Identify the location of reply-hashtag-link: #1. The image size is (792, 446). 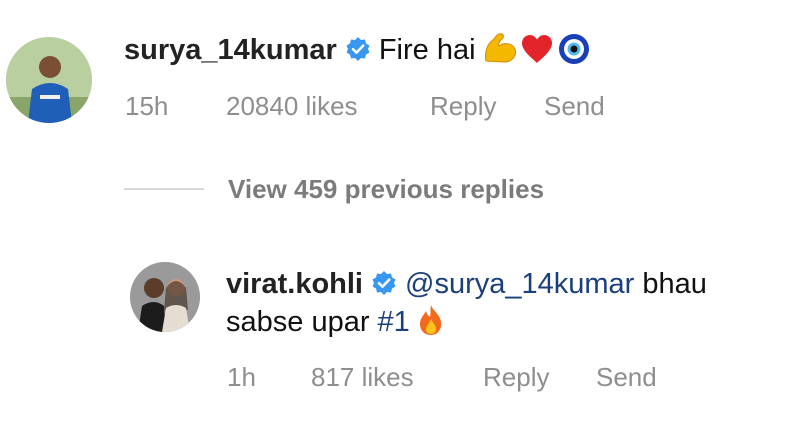
(394, 322).